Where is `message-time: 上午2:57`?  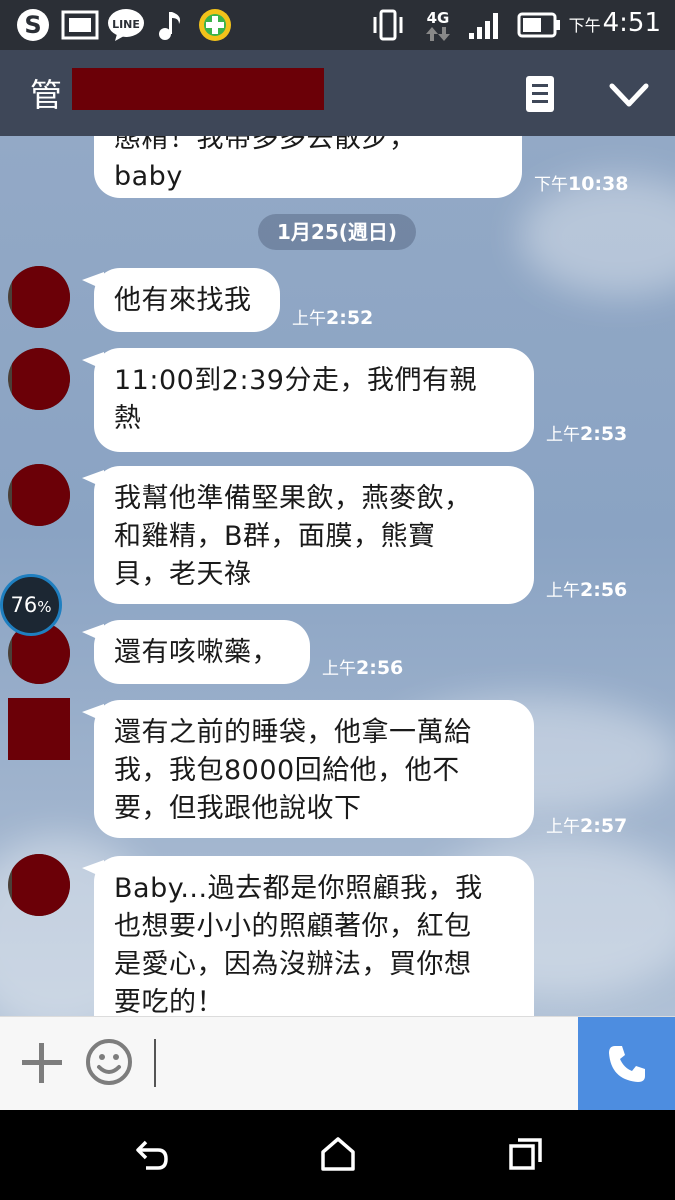 message-time: 上午2:57 is located at coordinates (586, 824).